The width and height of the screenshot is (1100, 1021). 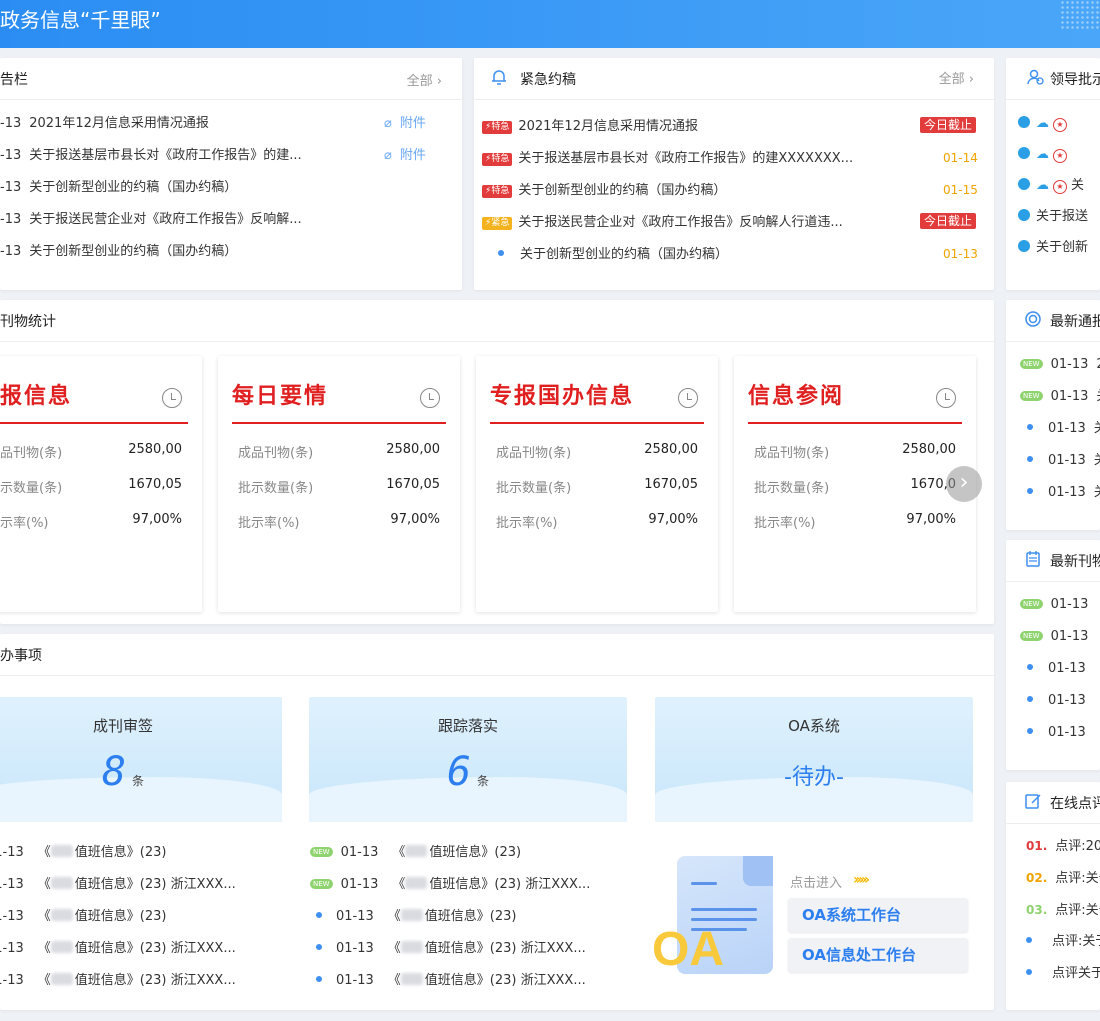 What do you see at coordinates (101, 484) in the screenshot?
I see `stat-card: 报信息 品刊物(条) 2580,00 示数量(条) 1670,05 示率(%) 97,00%` at bounding box center [101, 484].